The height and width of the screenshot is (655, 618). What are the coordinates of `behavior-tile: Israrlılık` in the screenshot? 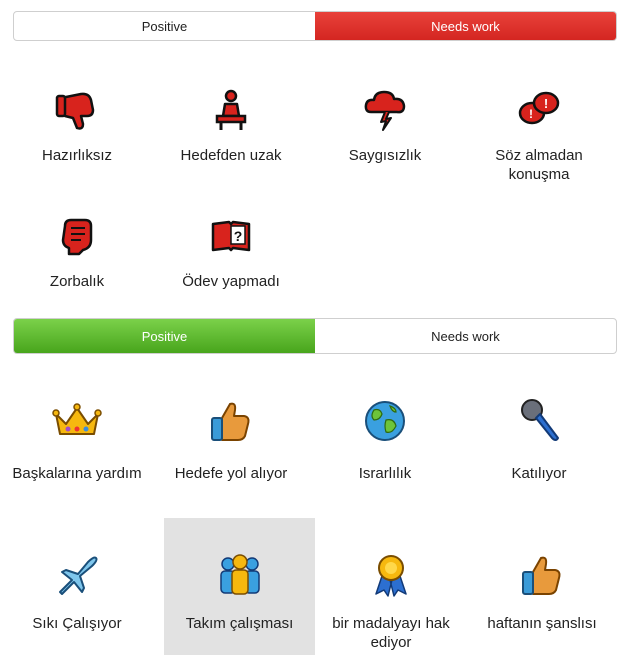 It's located at (385, 458).